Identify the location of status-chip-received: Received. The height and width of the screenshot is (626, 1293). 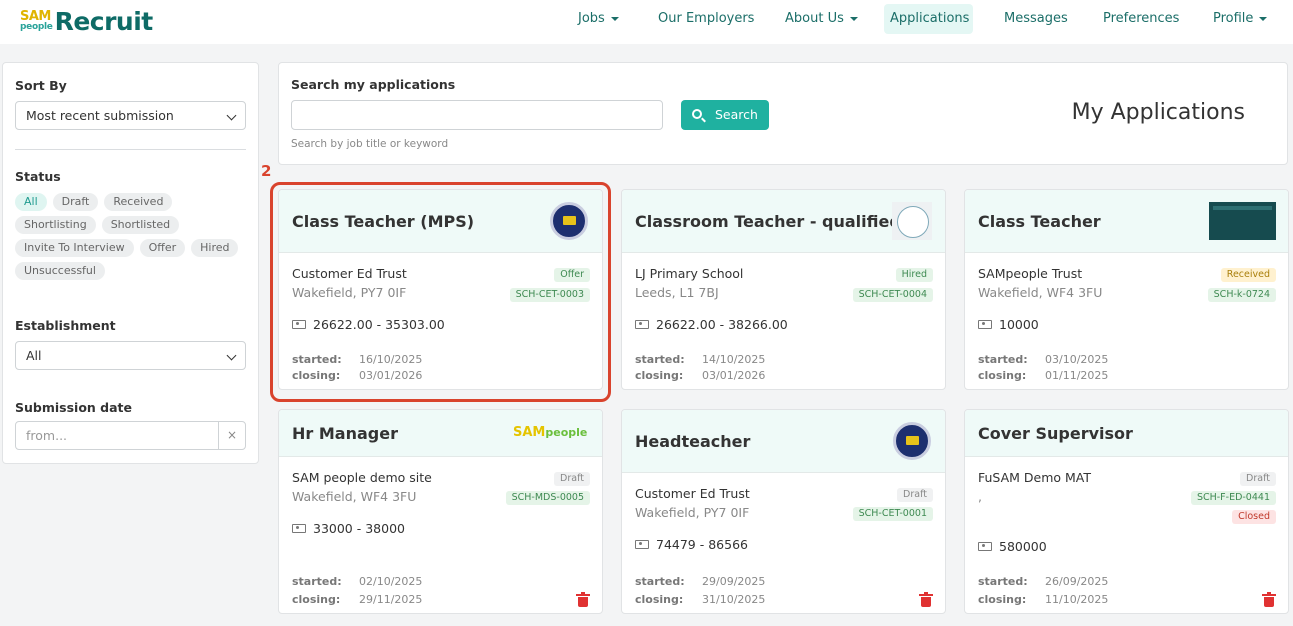
(138, 202).